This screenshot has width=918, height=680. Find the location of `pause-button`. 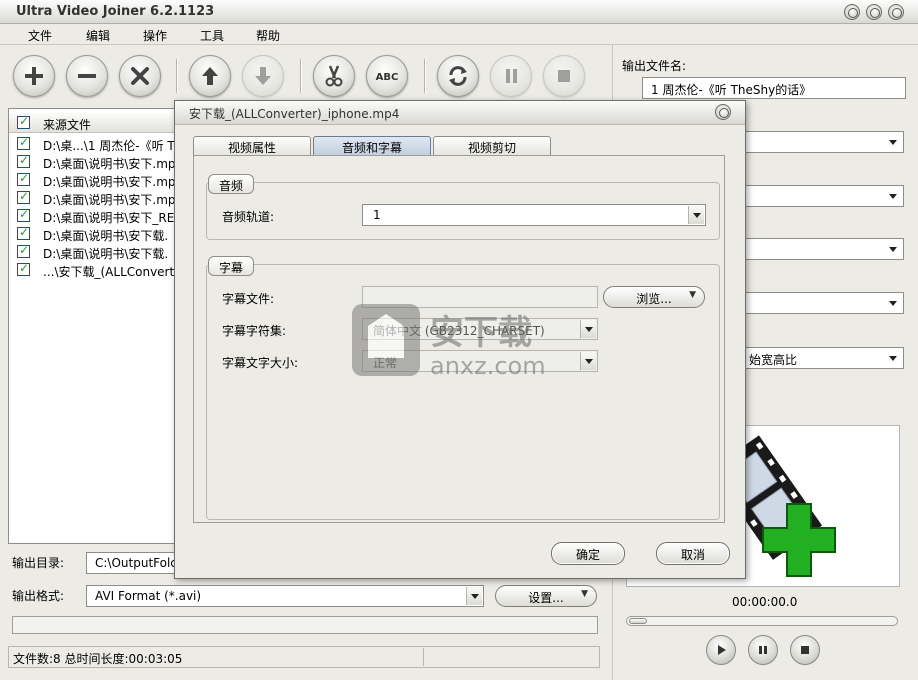

pause-button is located at coordinates (511, 76).